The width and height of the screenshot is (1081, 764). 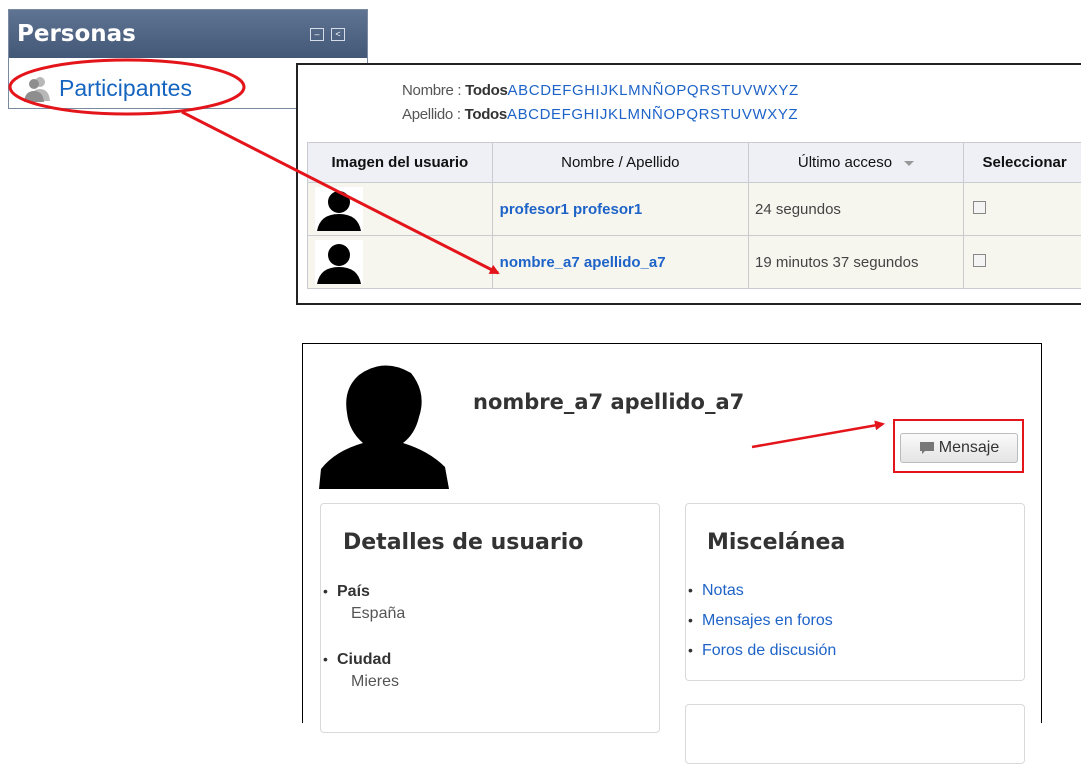 I want to click on column-last-access-label: Último acceso, so click(x=845, y=162).